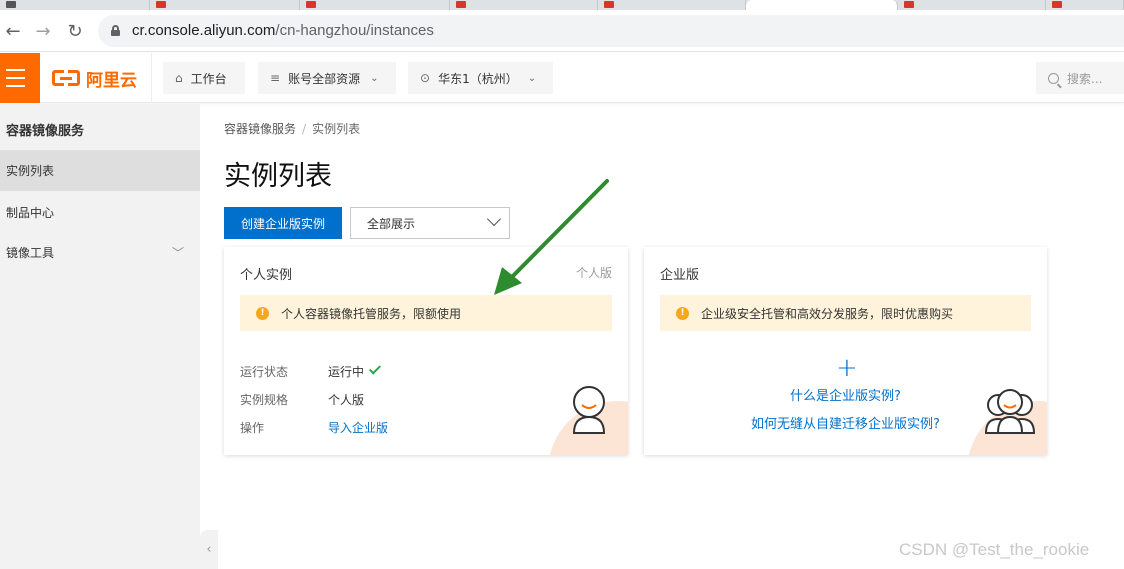 The height and width of the screenshot is (569, 1124). What do you see at coordinates (115, 30) in the screenshot?
I see `lock-icon` at bounding box center [115, 30].